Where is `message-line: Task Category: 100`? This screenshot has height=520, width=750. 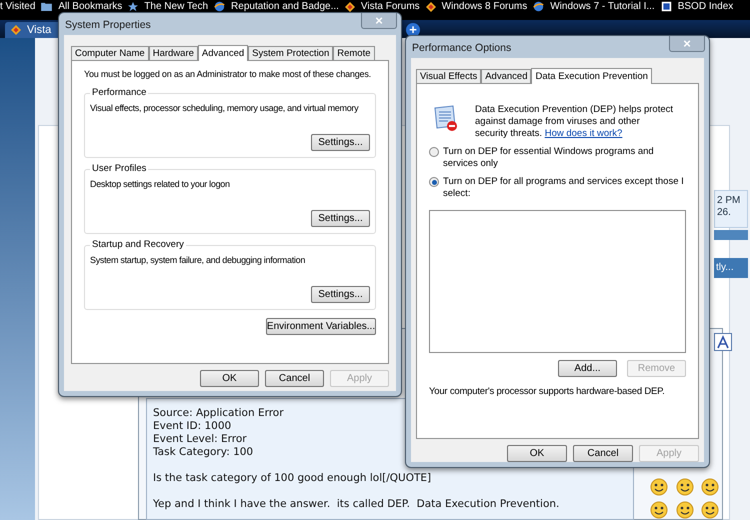
message-line: Task Category: 100 is located at coordinates (203, 452).